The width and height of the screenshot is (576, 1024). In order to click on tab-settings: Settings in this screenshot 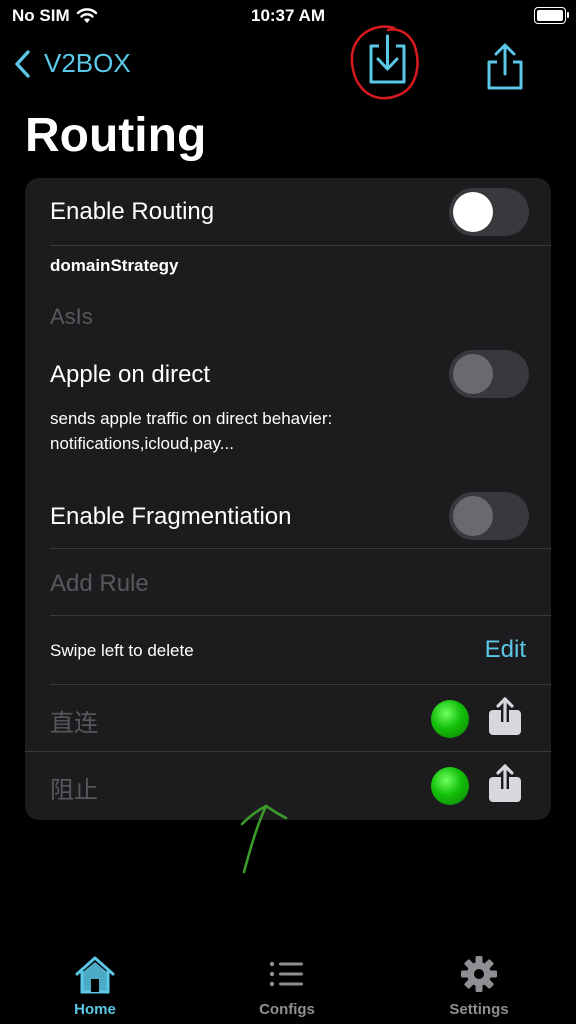, I will do `click(479, 986)`.